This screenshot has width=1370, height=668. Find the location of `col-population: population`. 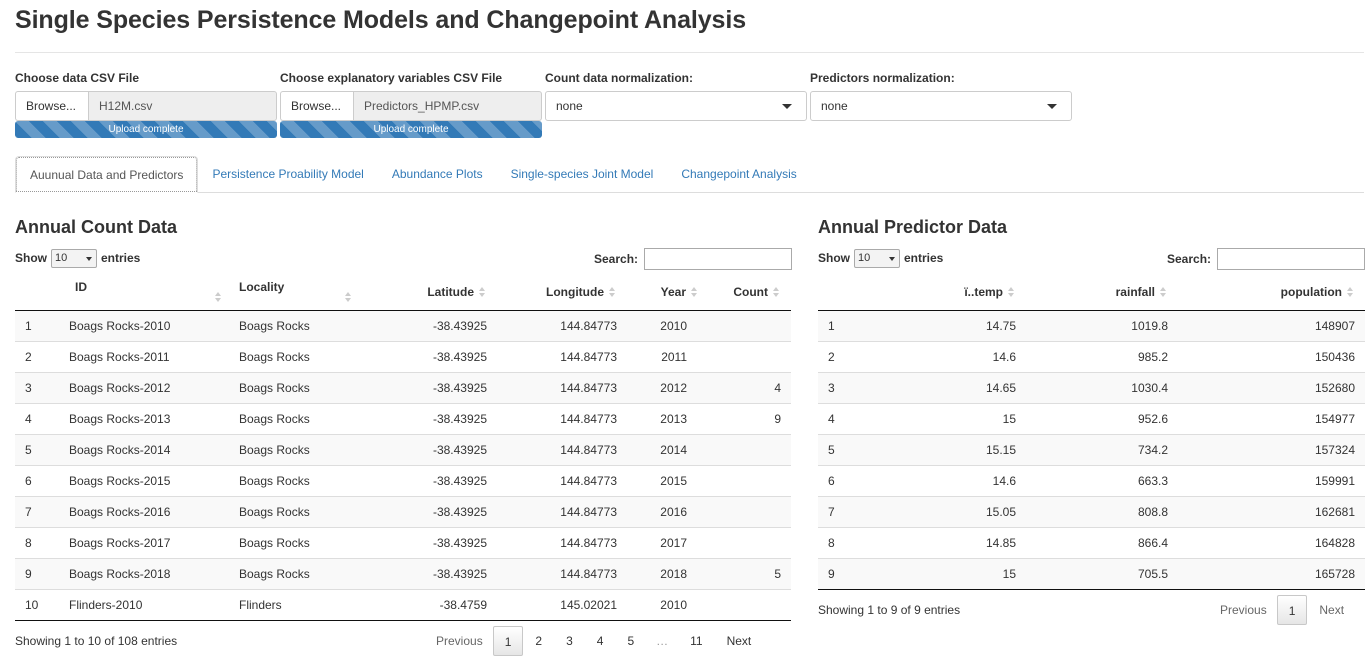

col-population: population is located at coordinates (1271, 292).